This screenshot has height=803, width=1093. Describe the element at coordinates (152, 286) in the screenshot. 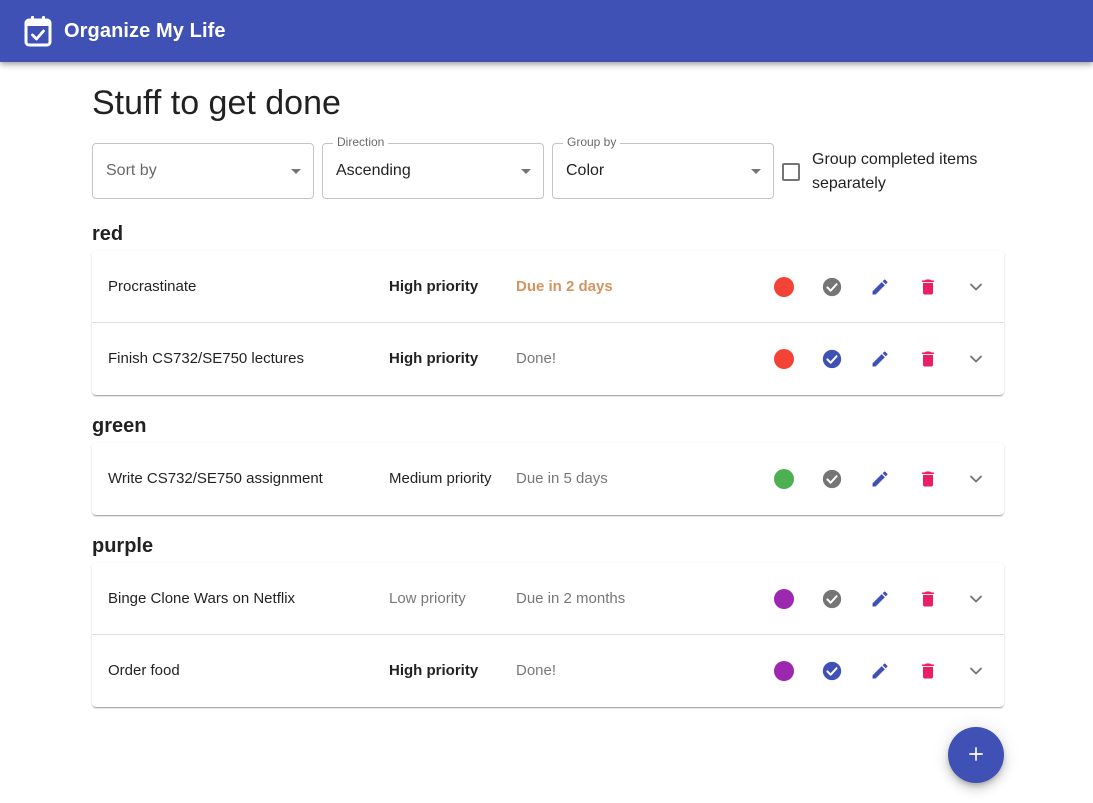

I see `item-name: Procrastinate` at that location.